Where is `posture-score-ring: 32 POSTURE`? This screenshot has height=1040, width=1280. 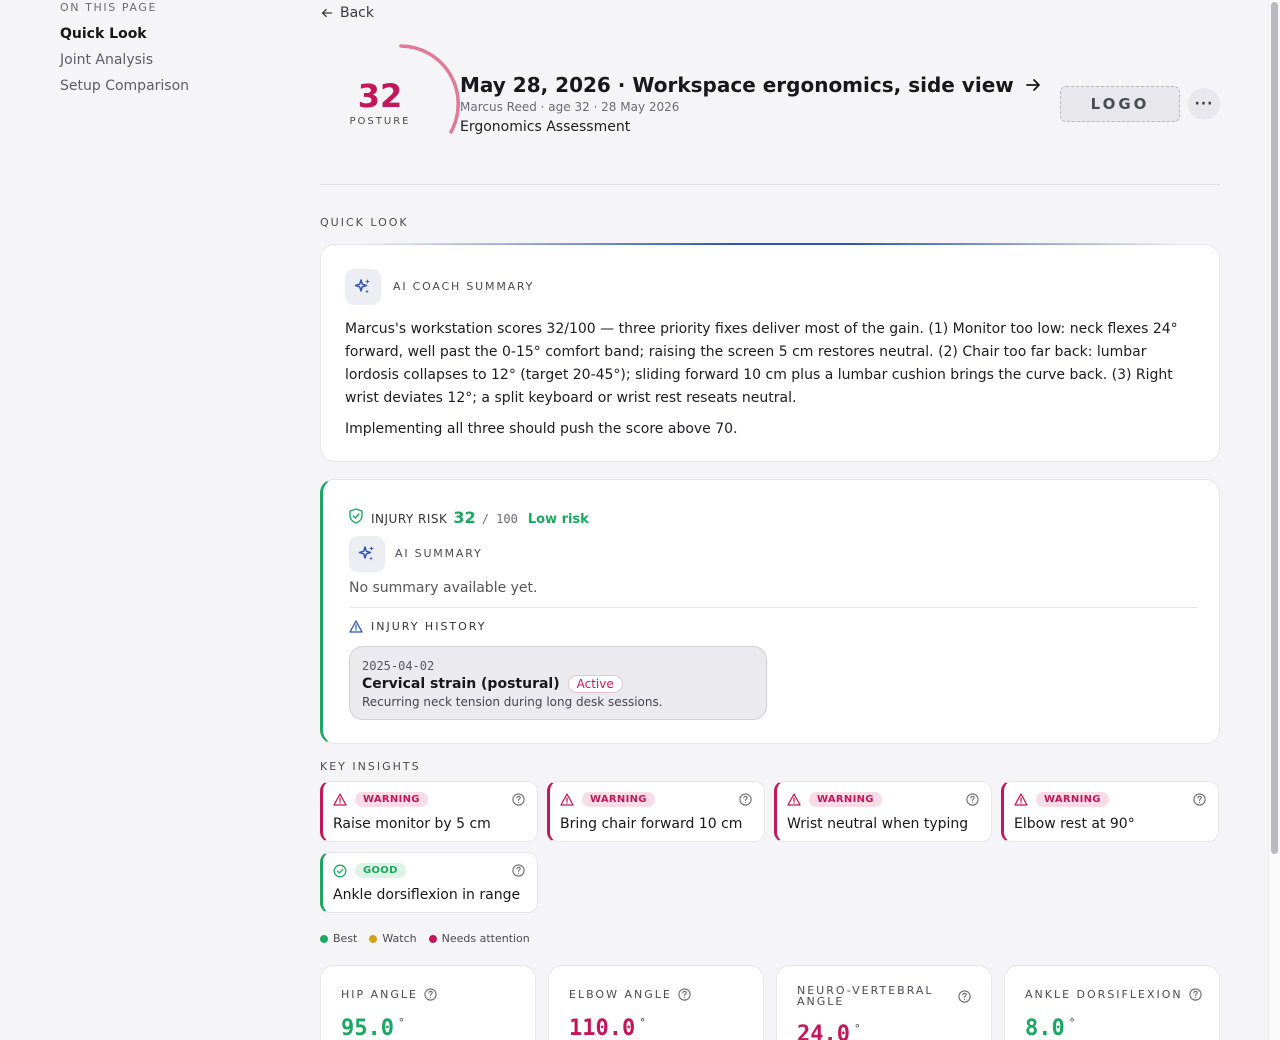 posture-score-ring: 32 POSTURE is located at coordinates (400, 88).